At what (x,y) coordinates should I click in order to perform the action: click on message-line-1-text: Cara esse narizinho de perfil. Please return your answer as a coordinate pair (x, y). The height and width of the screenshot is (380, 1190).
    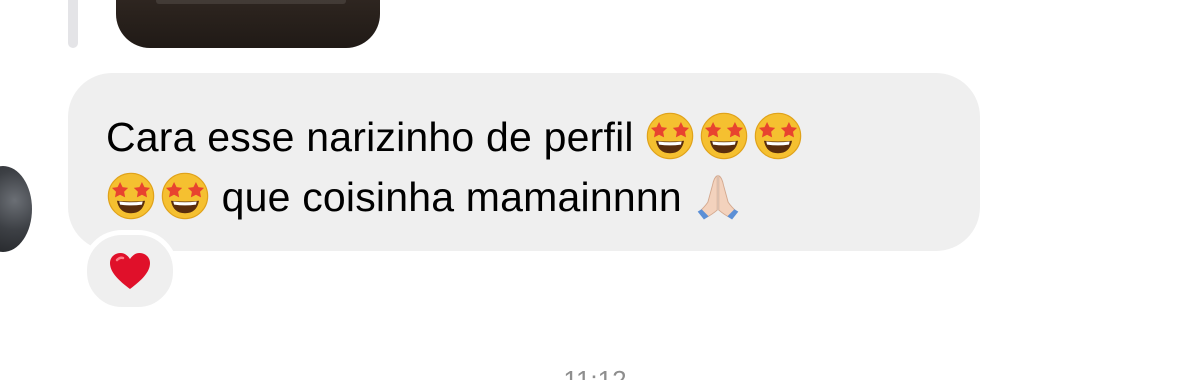
    Looking at the image, I should click on (370, 137).